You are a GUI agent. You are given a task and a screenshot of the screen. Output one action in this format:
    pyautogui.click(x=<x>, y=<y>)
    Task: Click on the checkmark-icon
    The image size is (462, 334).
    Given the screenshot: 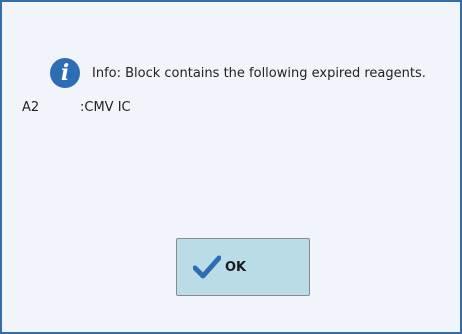 What is the action you would take?
    pyautogui.click(x=207, y=267)
    